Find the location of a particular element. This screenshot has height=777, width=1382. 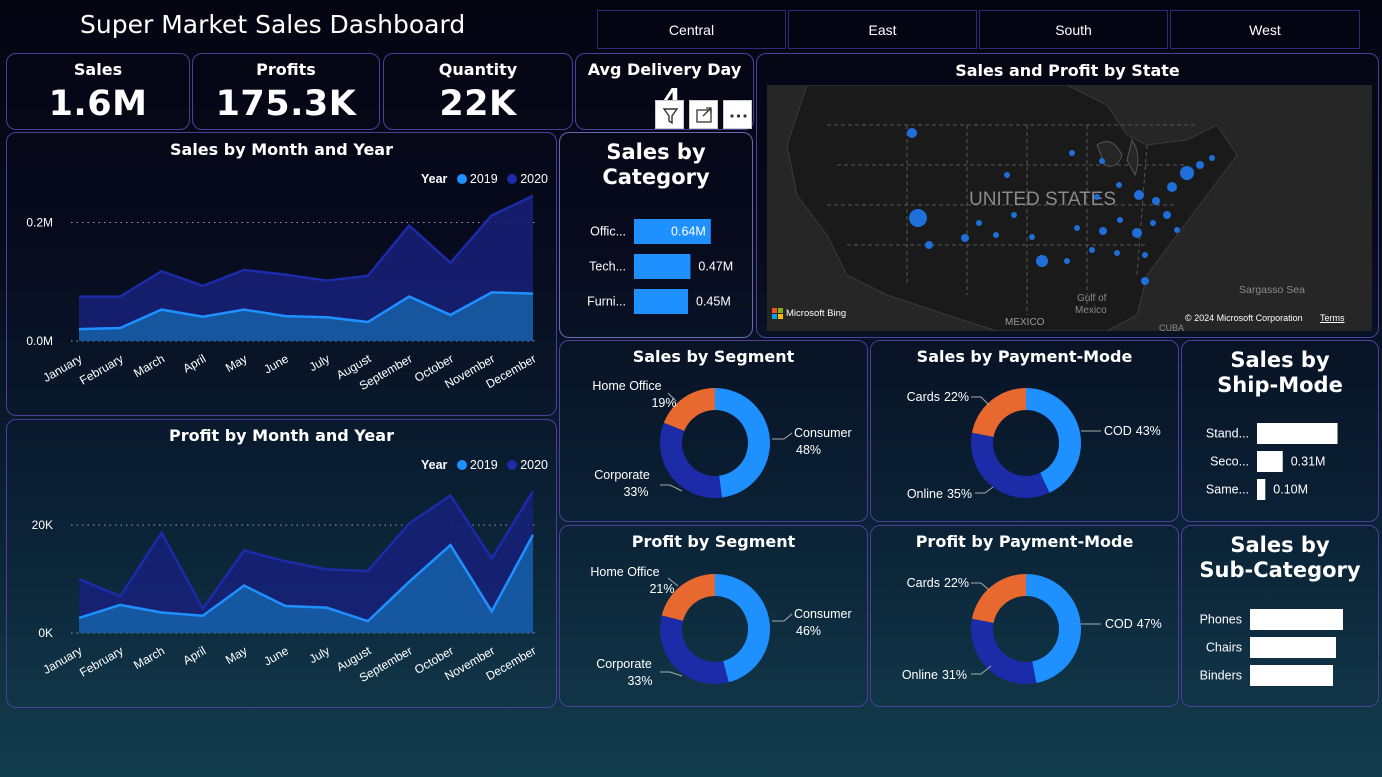

focus-mode-icon is located at coordinates (703, 114).